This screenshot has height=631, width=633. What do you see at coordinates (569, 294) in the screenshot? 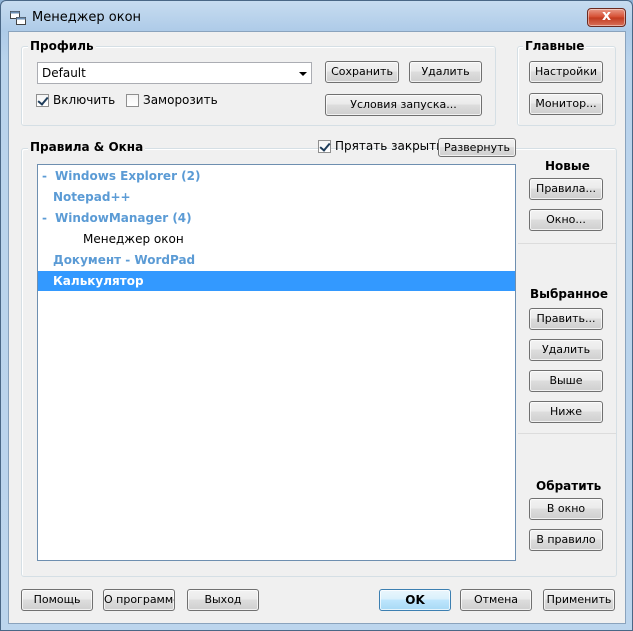
I see `selected-section-title: Выбранное` at bounding box center [569, 294].